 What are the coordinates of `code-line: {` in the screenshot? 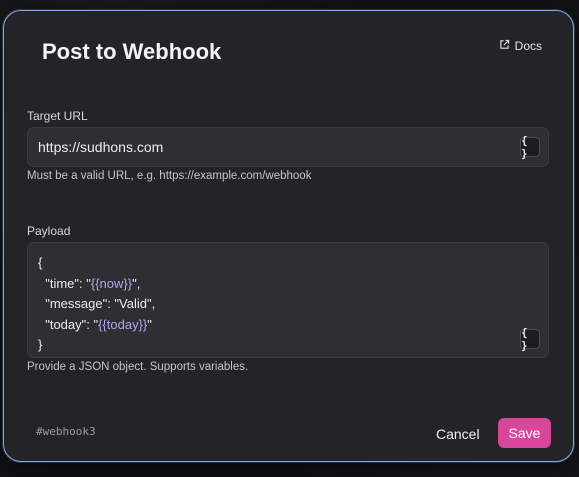 It's located at (40, 262).